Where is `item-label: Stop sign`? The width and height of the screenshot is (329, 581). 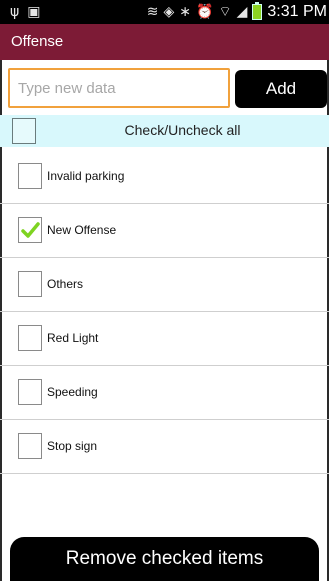 item-label: Stop sign is located at coordinates (72, 446).